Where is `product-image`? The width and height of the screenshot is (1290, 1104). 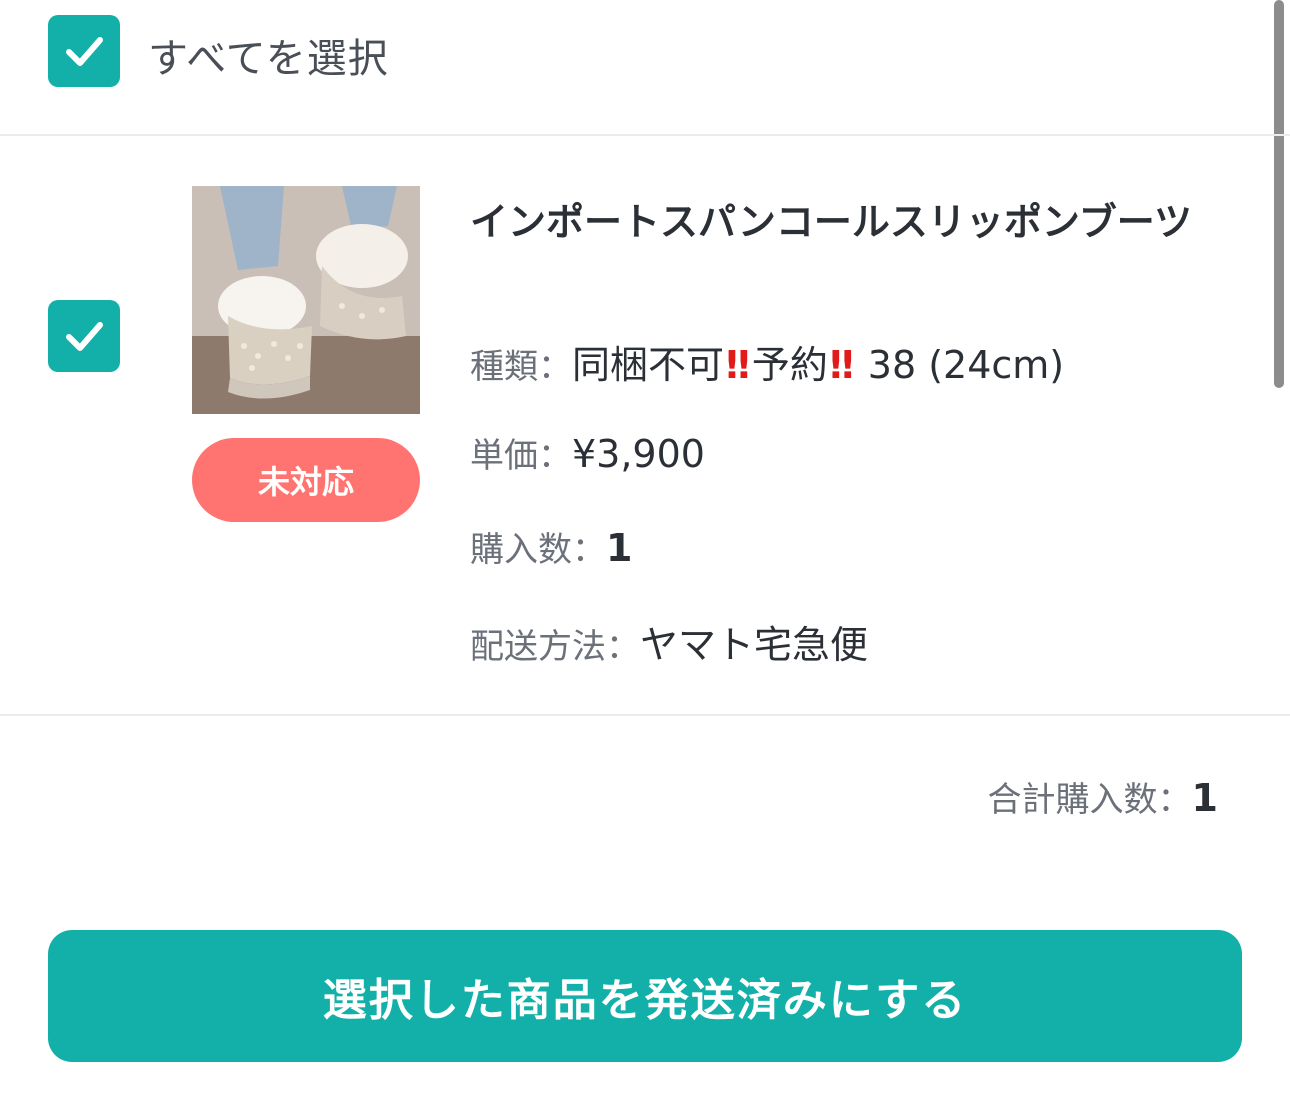
product-image is located at coordinates (306, 300).